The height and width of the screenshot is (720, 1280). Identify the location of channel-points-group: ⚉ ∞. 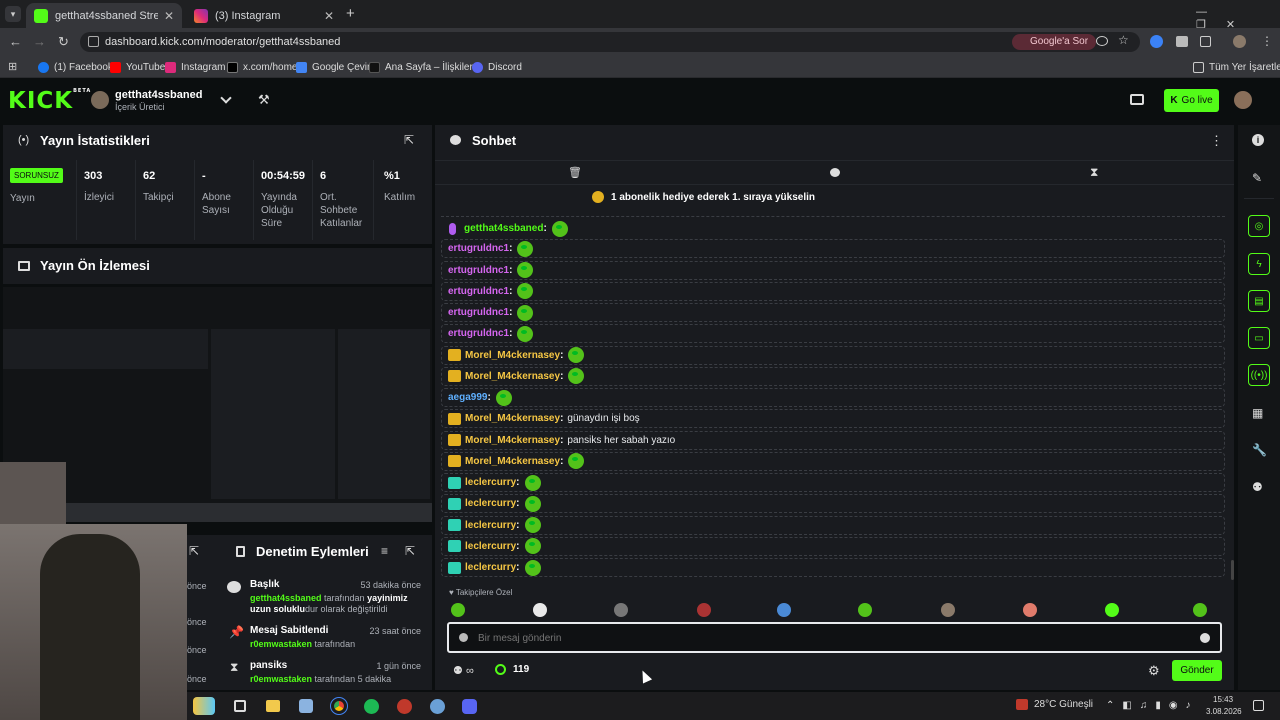
(463, 670).